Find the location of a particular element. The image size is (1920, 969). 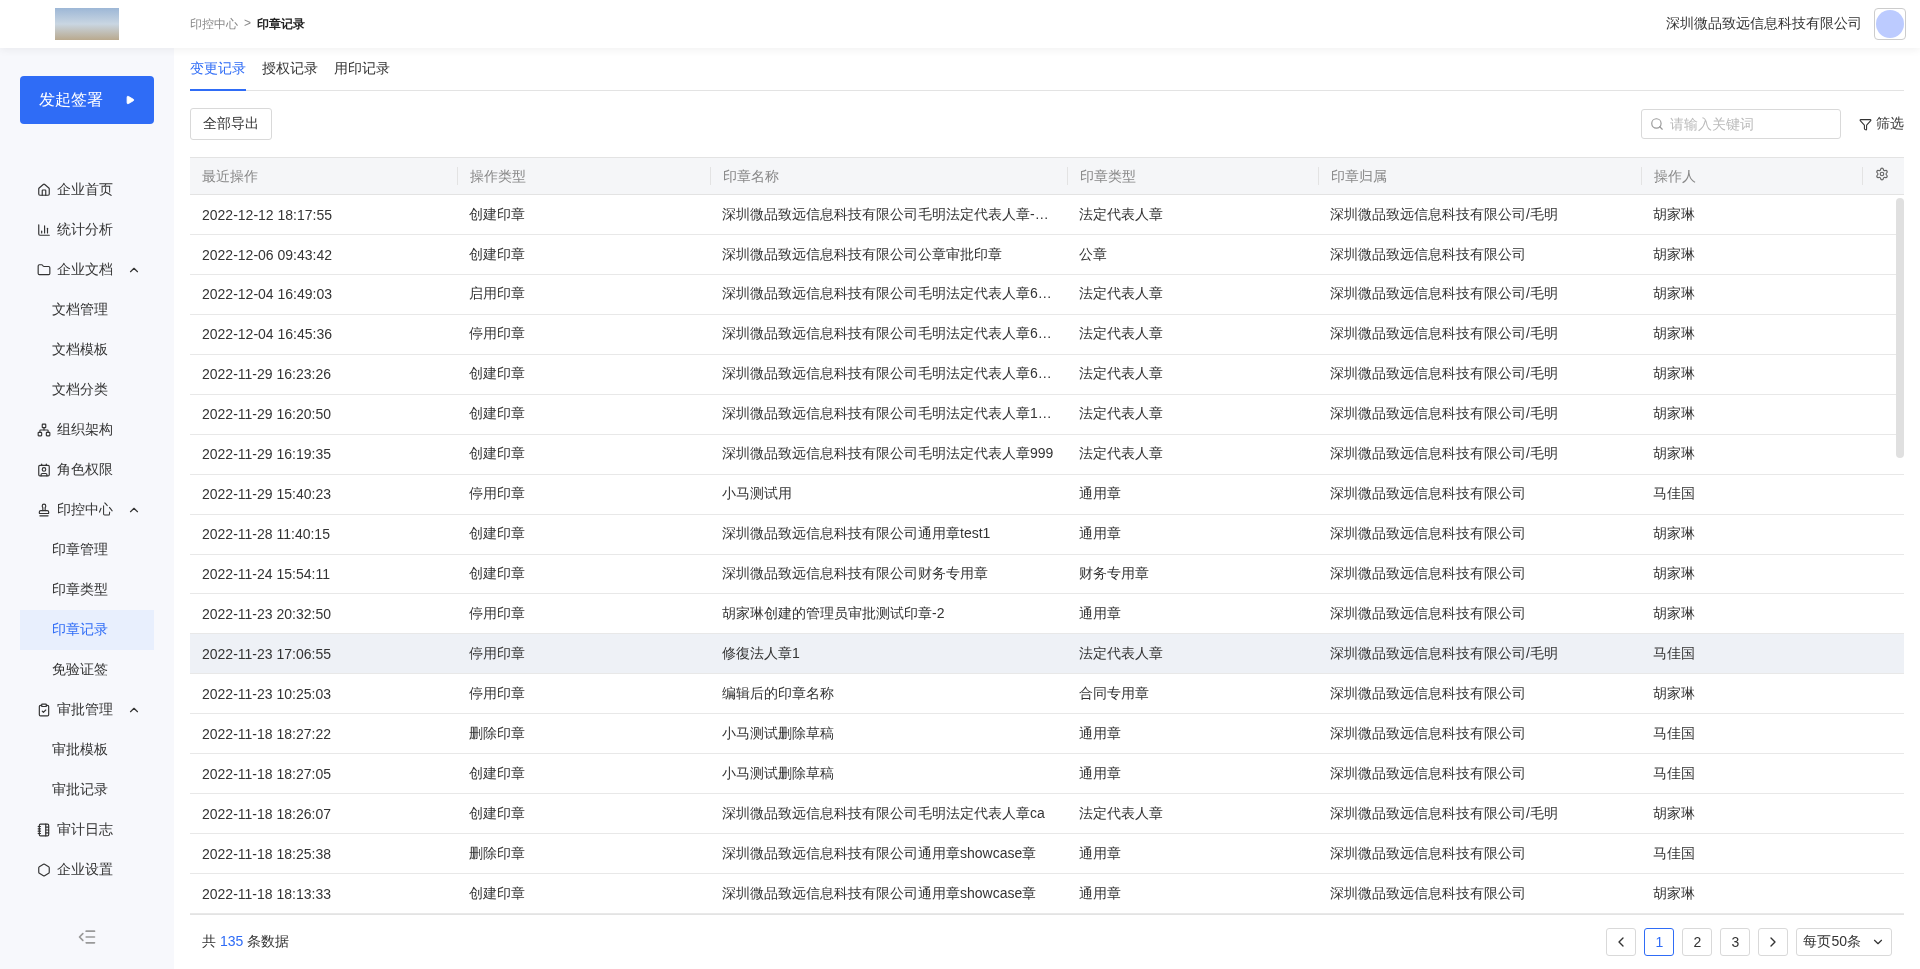

tab: 授权记录 is located at coordinates (290, 69).